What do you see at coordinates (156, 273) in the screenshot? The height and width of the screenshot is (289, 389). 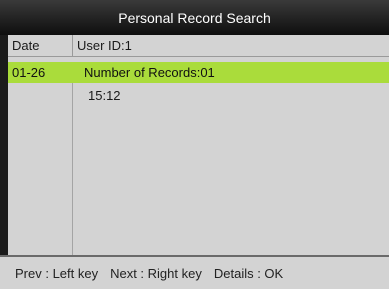 I see `next-hint: Next : Right key` at bounding box center [156, 273].